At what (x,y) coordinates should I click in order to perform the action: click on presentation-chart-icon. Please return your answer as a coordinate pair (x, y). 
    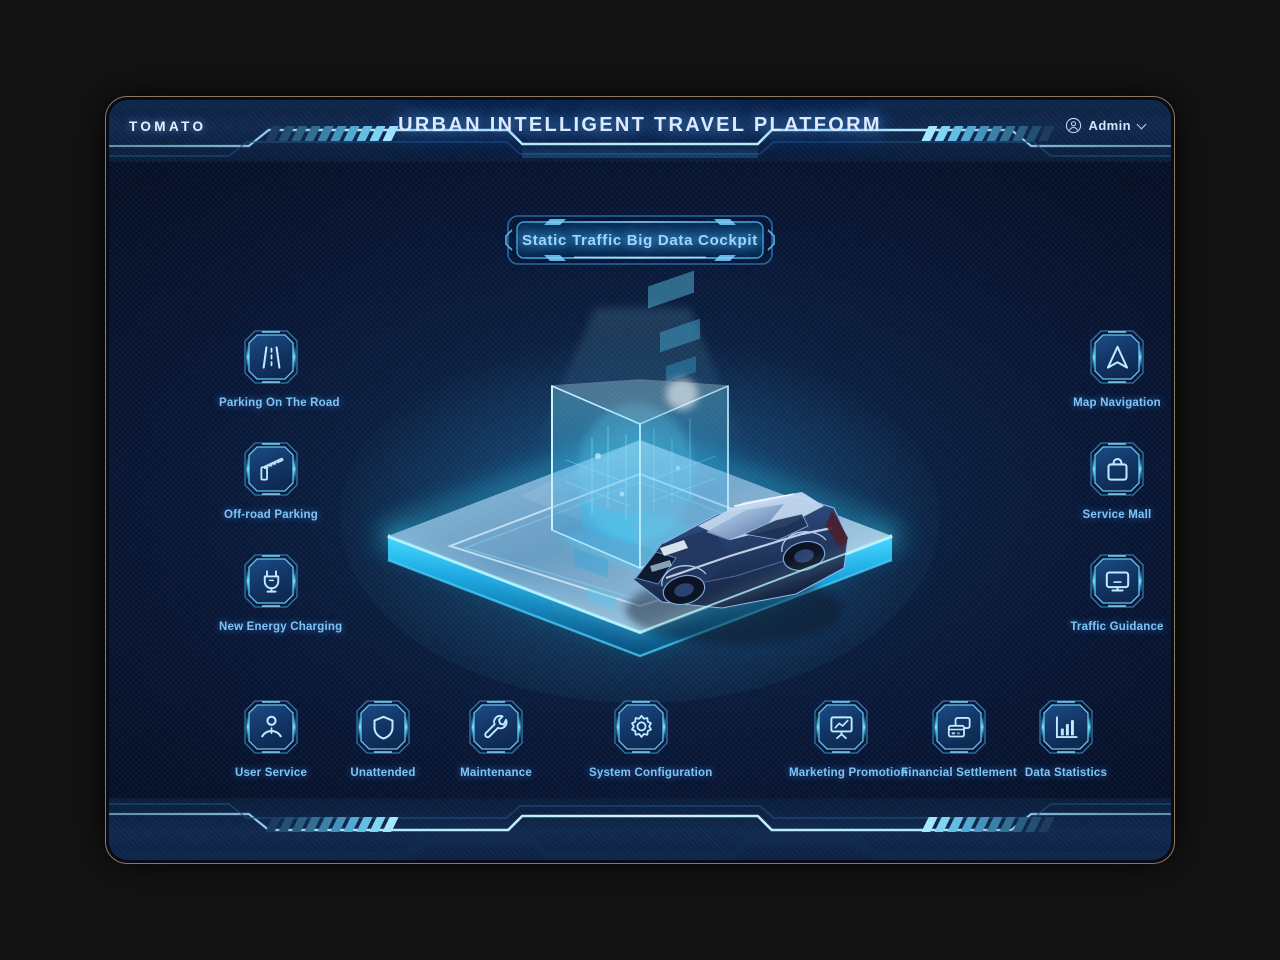
    Looking at the image, I should click on (841, 727).